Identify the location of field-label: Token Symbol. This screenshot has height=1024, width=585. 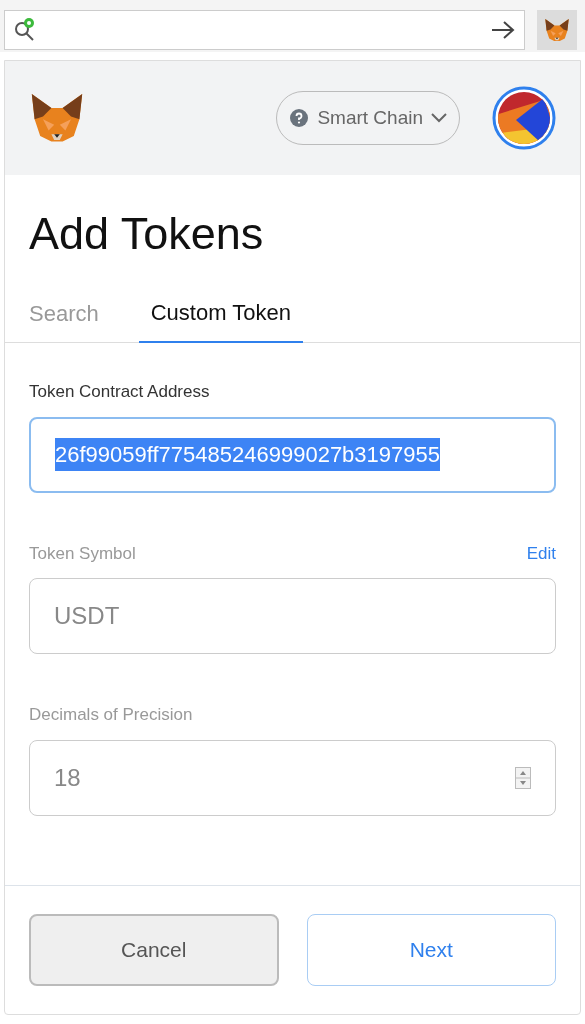
(82, 553).